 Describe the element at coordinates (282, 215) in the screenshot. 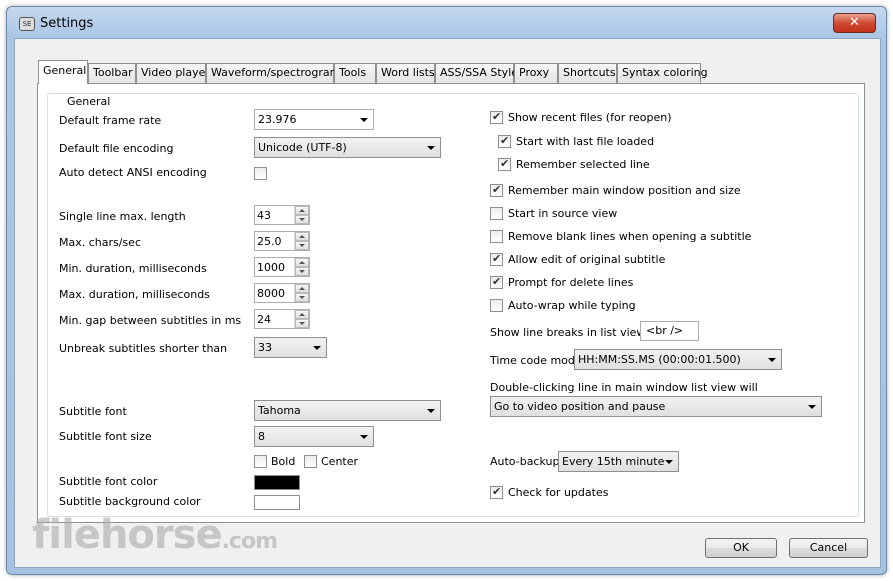

I see `single-line-max-spinner: 43` at that location.